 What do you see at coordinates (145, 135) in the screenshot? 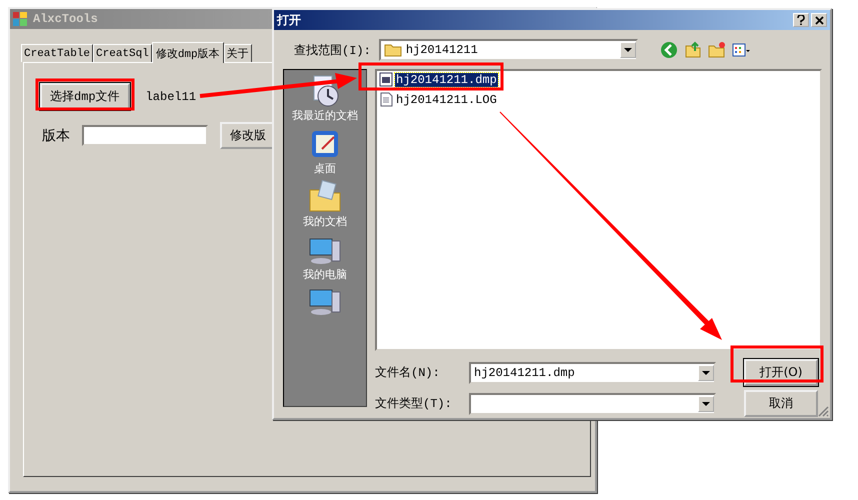
I see `version-field` at bounding box center [145, 135].